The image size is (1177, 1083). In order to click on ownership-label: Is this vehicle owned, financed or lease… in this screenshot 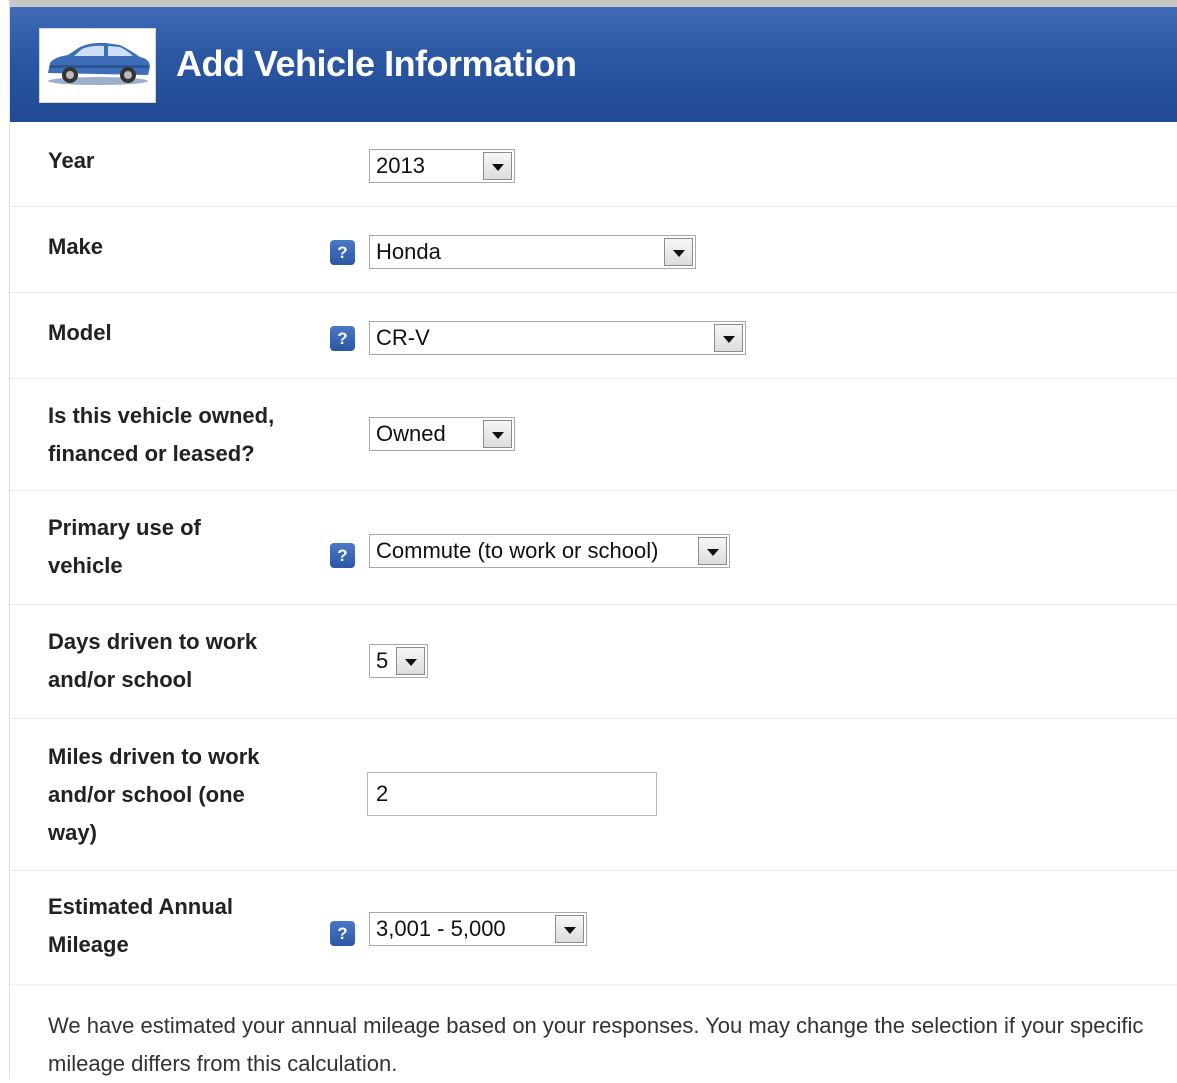, I will do `click(161, 434)`.